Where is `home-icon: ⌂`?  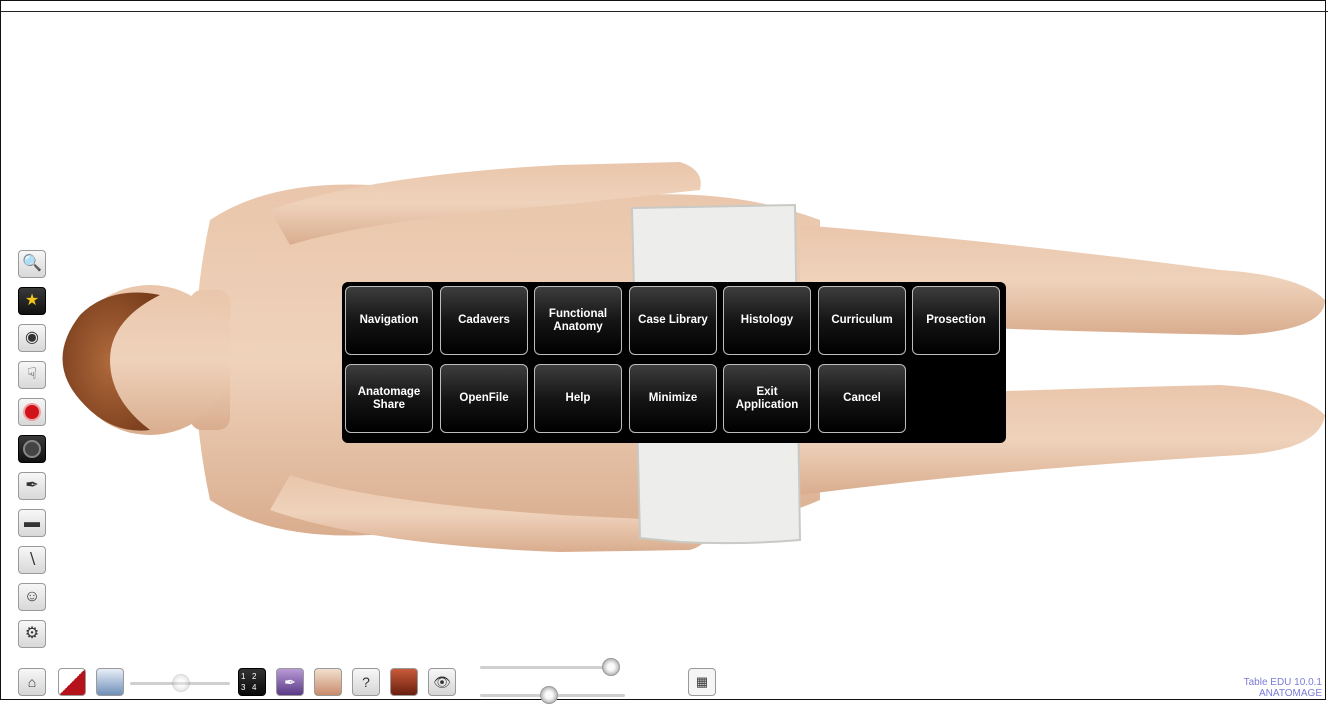 home-icon: ⌂ is located at coordinates (32, 682).